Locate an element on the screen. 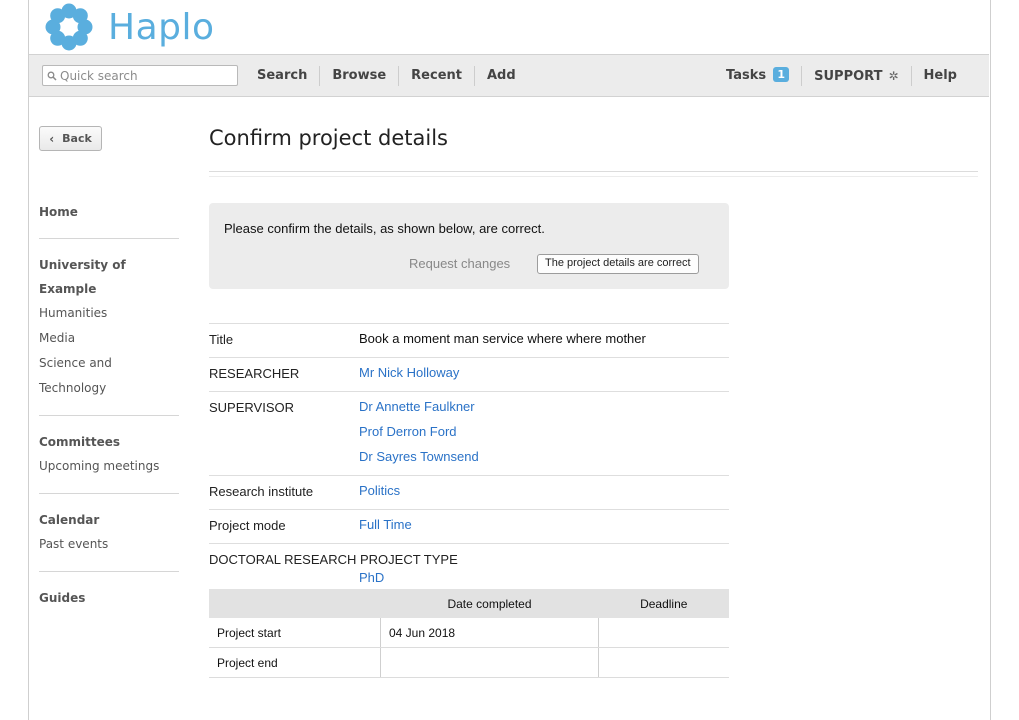  detail-label: Project mode is located at coordinates (247, 525).